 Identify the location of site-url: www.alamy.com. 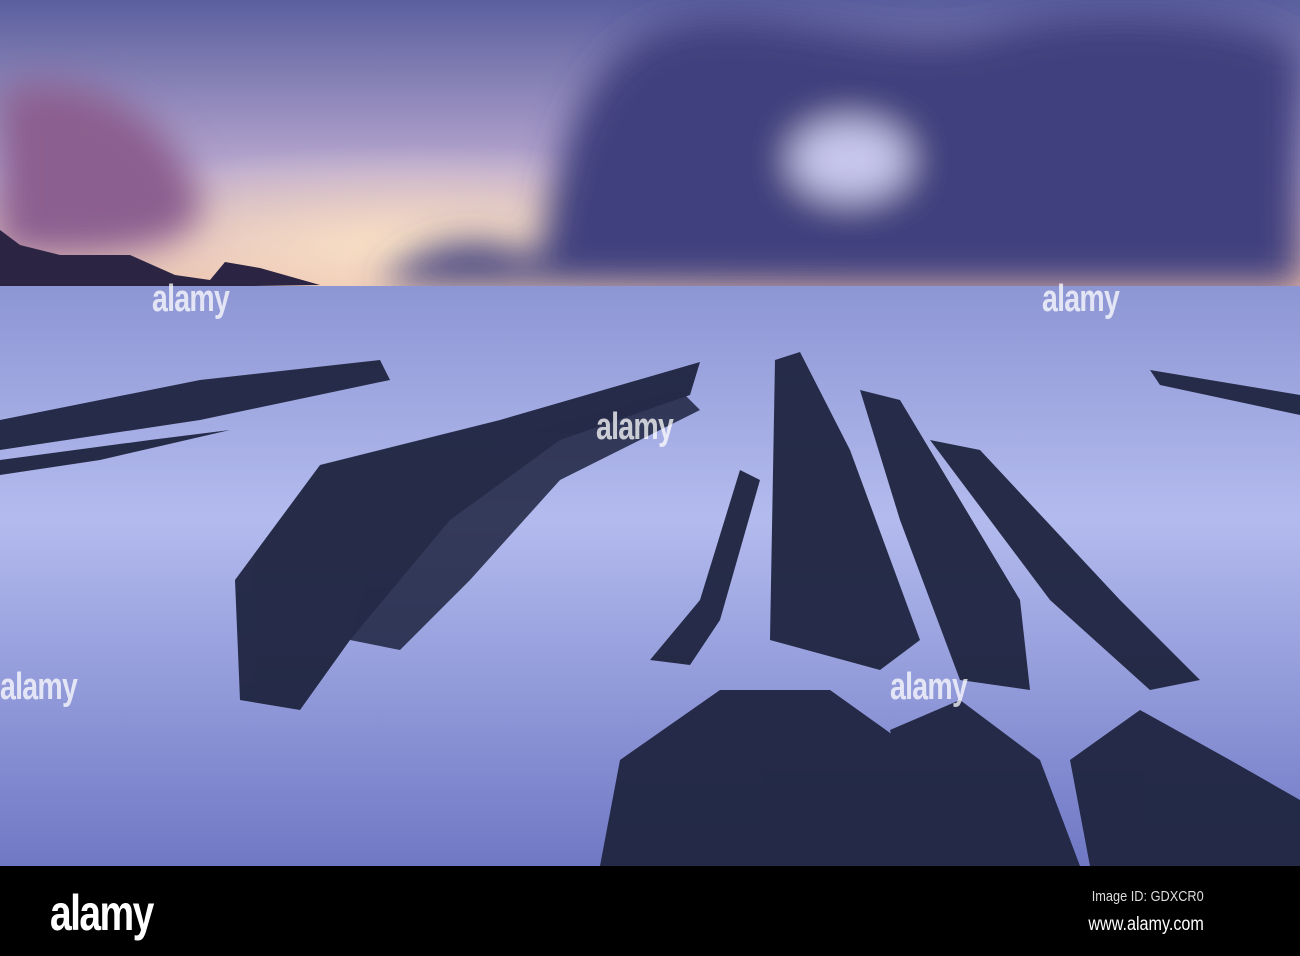
(1146, 924).